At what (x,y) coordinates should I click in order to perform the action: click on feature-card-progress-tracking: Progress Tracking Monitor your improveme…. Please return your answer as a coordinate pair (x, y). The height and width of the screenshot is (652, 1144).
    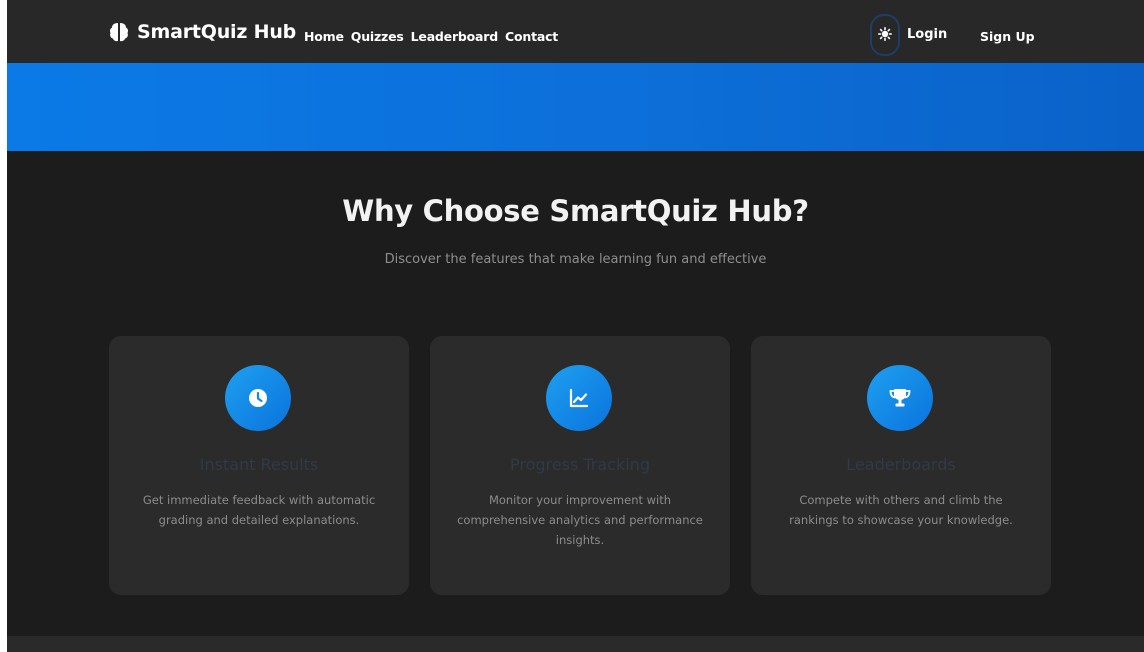
    Looking at the image, I should click on (580, 465).